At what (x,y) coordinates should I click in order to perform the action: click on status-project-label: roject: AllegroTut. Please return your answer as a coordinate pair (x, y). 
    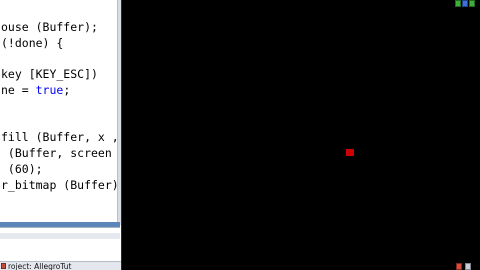
    Looking at the image, I should click on (40, 266).